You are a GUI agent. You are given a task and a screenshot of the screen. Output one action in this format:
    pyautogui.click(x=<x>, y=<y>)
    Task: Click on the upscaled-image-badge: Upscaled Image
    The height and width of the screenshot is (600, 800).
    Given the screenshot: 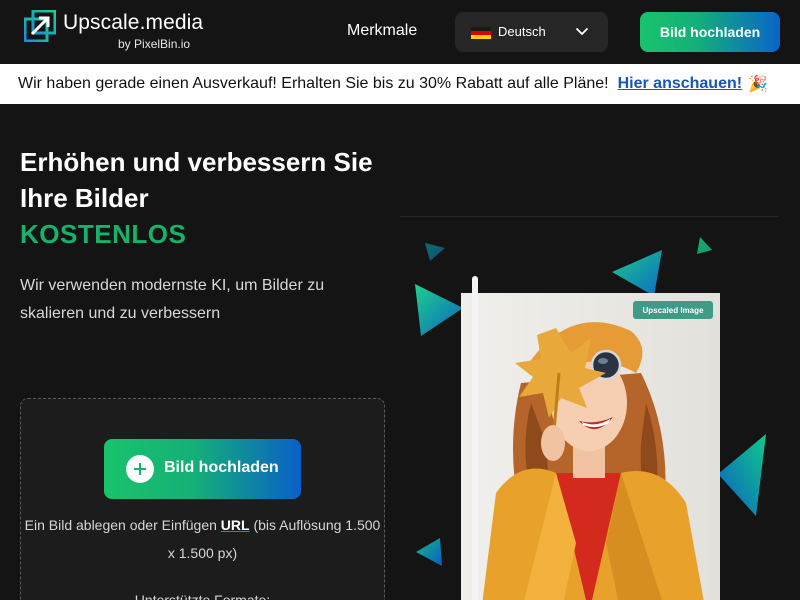 What is the action you would take?
    pyautogui.click(x=673, y=310)
    